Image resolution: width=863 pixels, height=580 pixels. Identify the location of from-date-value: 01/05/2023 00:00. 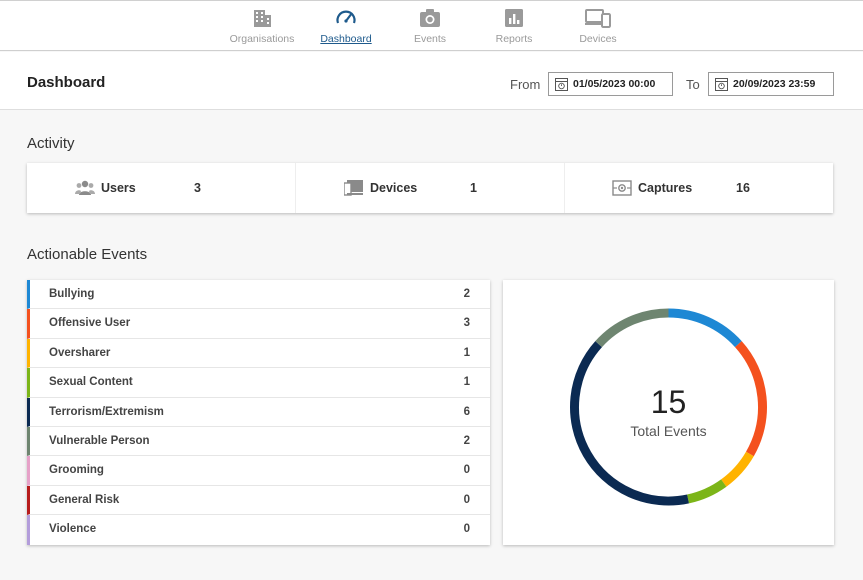
(614, 84).